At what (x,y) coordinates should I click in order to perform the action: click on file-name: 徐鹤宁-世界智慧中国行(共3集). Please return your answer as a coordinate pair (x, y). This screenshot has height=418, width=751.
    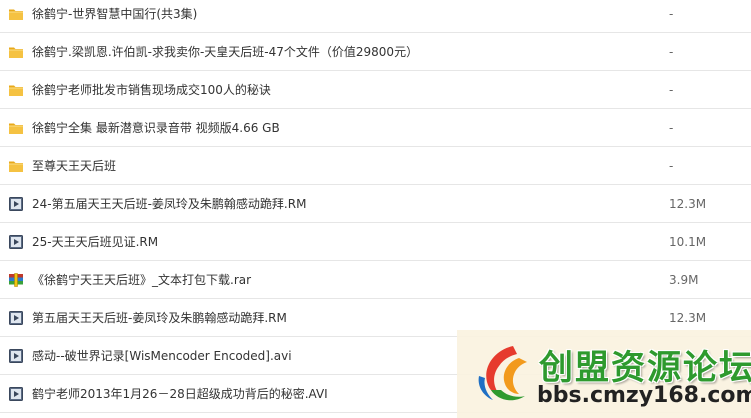
    Looking at the image, I should click on (114, 16).